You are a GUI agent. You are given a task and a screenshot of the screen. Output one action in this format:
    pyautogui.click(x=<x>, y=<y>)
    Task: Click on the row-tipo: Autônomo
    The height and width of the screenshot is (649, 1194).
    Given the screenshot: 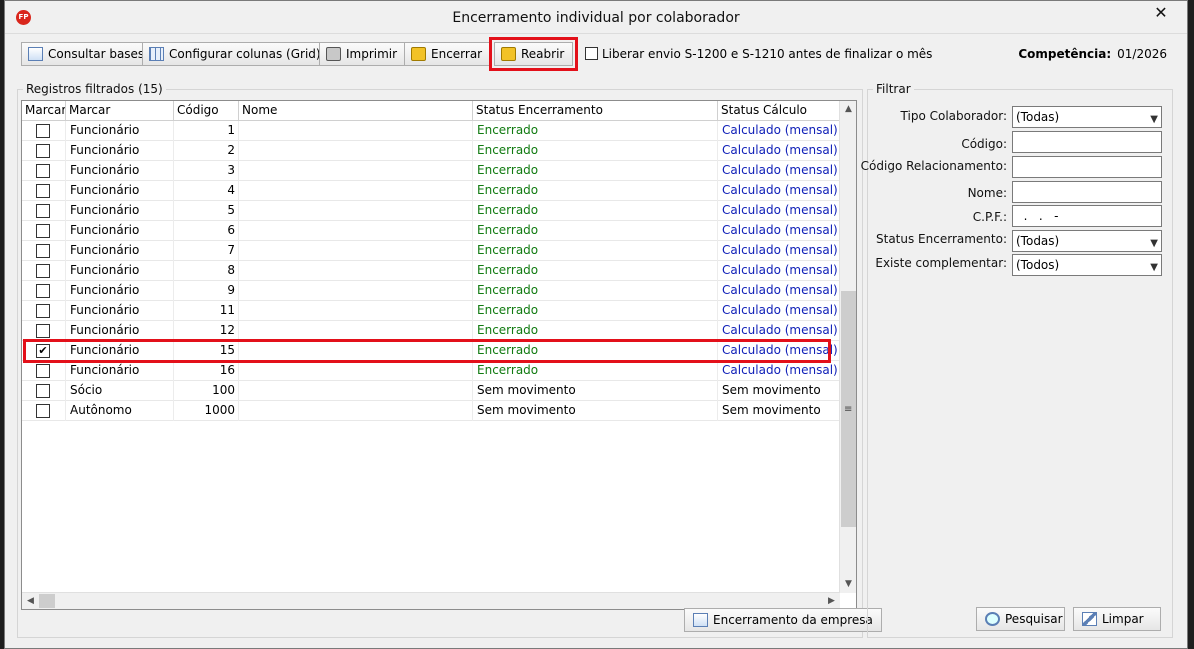 What is the action you would take?
    pyautogui.click(x=120, y=411)
    